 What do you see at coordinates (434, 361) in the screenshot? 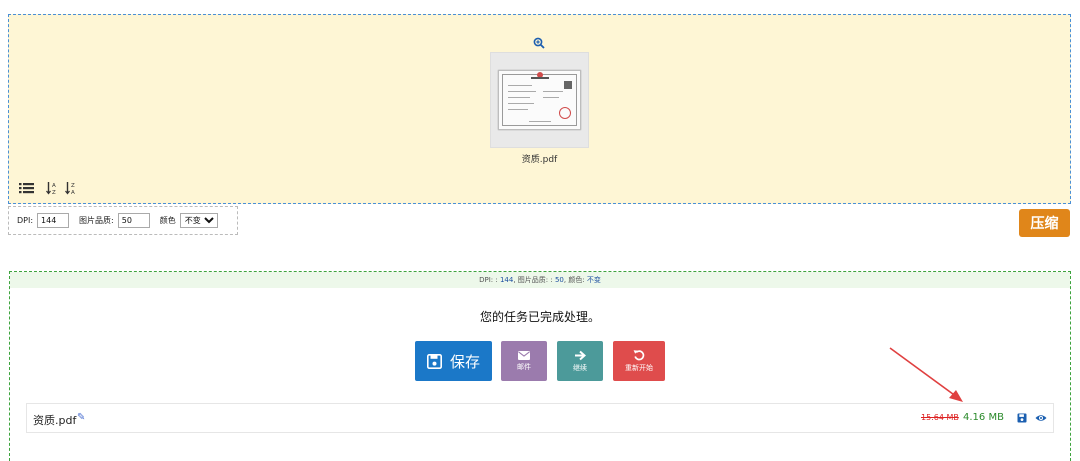
I see `save-icon` at bounding box center [434, 361].